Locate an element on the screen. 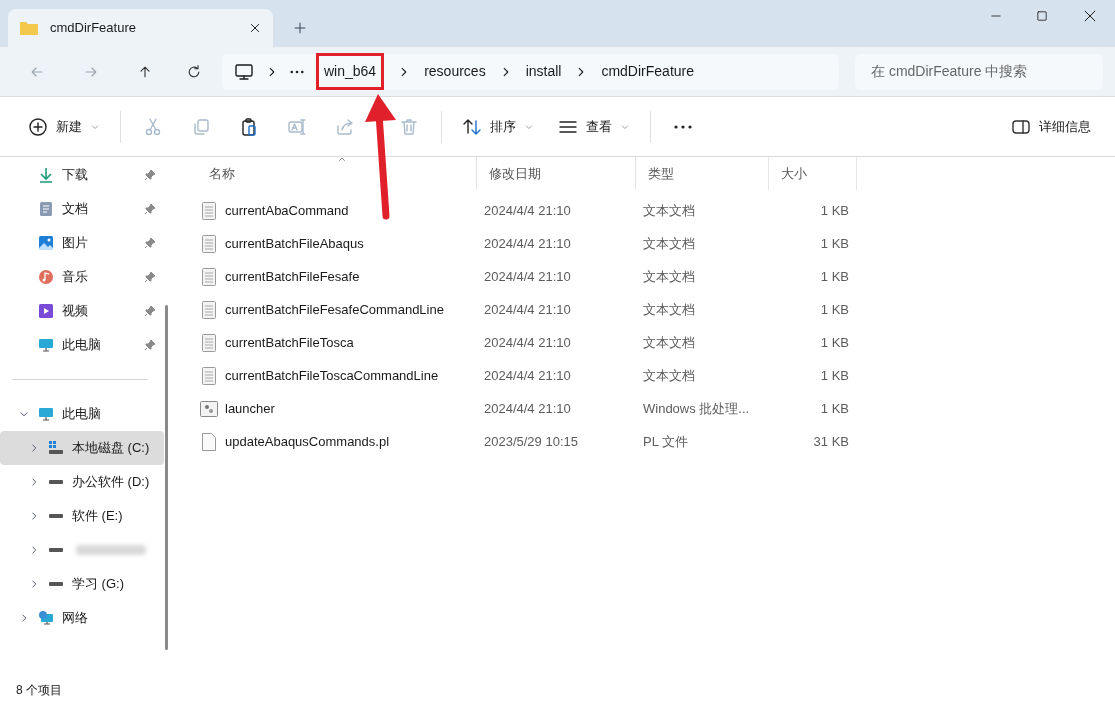 The height and width of the screenshot is (701, 1115). breadcrumb-item: install is located at coordinates (543, 71).